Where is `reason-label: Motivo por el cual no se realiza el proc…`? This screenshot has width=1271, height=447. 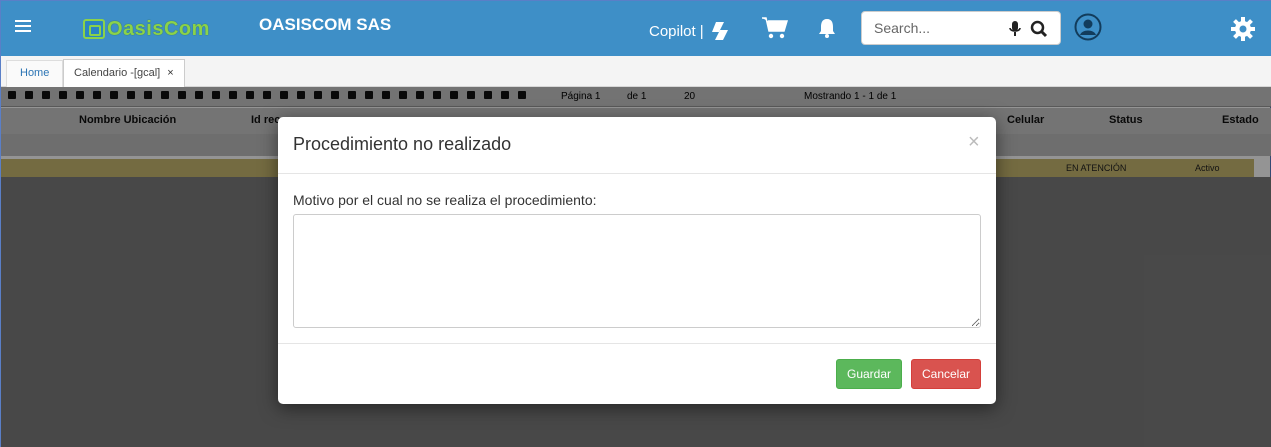 reason-label: Motivo por el cual no se realiza el proc… is located at coordinates (445, 200).